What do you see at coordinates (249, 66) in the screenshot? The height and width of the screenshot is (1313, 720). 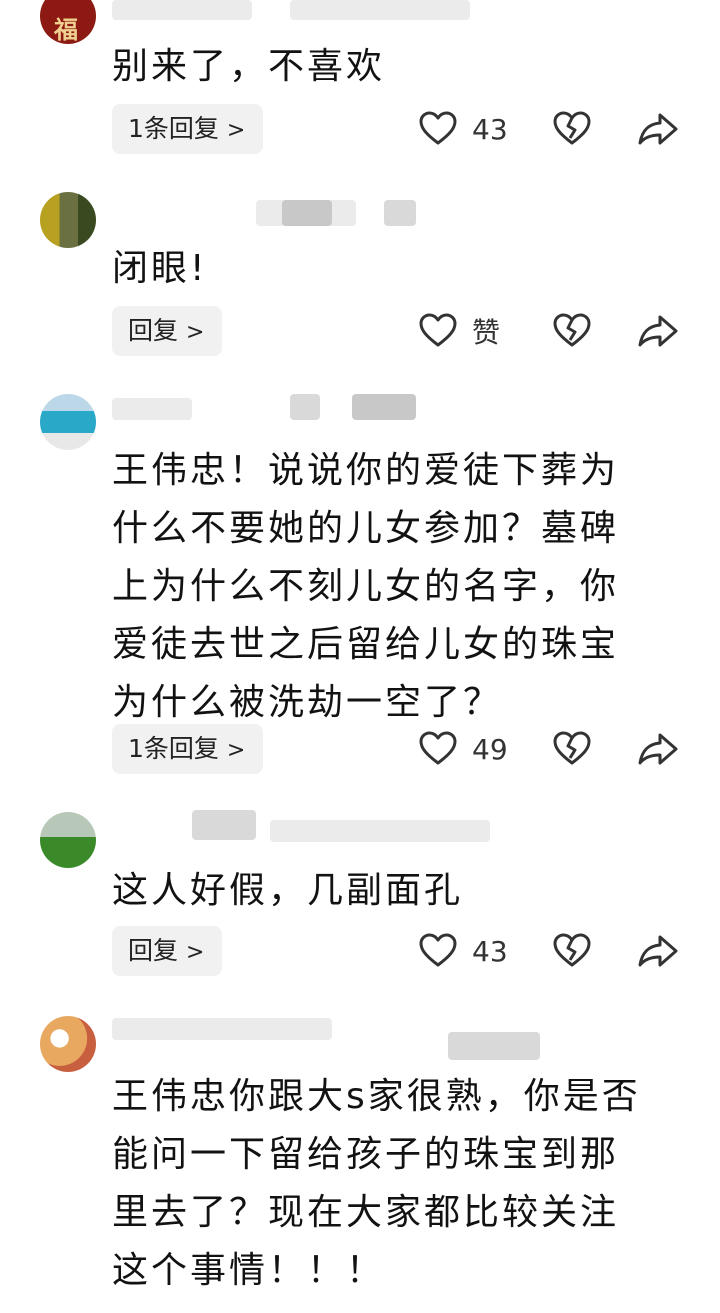 I see `comment-text: 别来了，不喜欢` at bounding box center [249, 66].